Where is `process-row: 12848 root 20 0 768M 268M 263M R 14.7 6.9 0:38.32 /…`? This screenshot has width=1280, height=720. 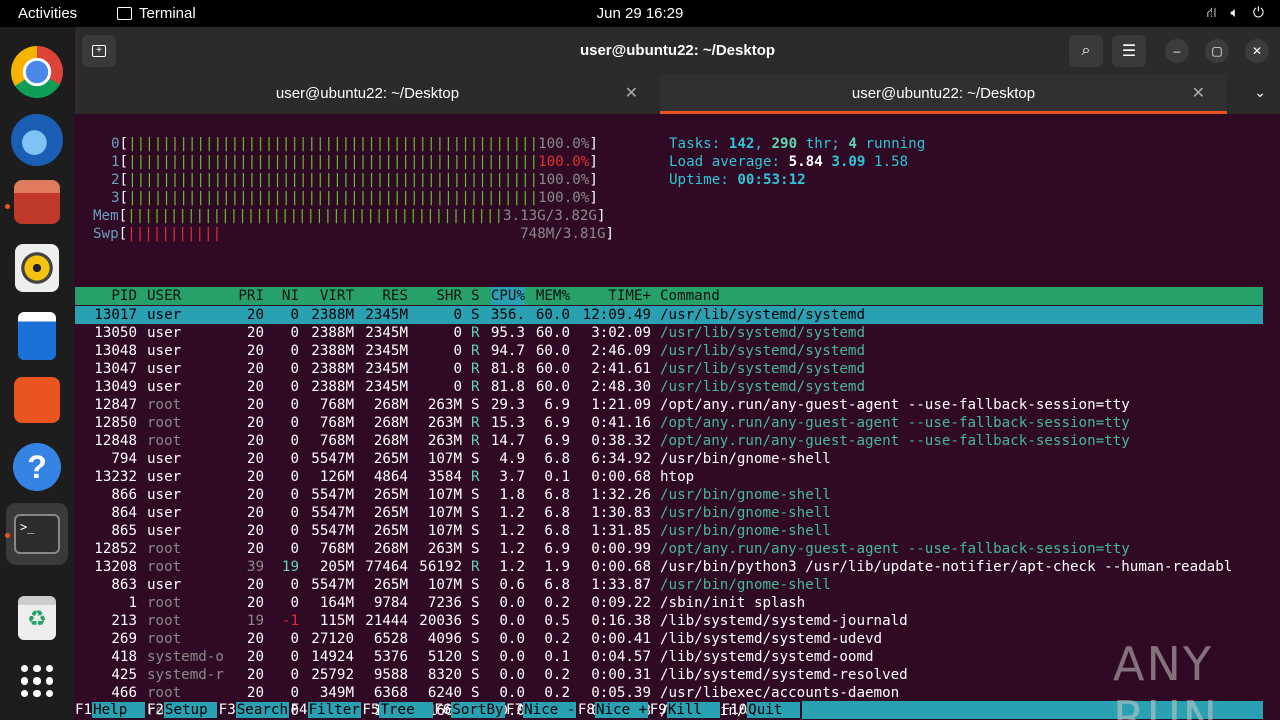 process-row: 12848 root 20 0 768M 268M 263M R 14.7 6.9 0:38.32 /… is located at coordinates (669, 441).